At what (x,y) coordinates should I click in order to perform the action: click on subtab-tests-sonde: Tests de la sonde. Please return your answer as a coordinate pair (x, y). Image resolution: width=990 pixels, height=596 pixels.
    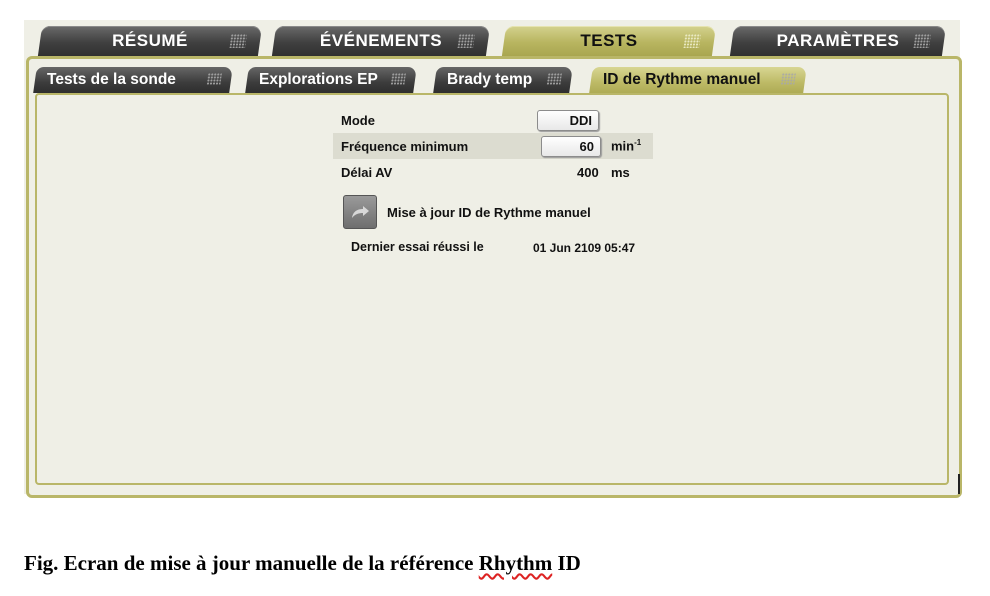
    Looking at the image, I should click on (133, 80).